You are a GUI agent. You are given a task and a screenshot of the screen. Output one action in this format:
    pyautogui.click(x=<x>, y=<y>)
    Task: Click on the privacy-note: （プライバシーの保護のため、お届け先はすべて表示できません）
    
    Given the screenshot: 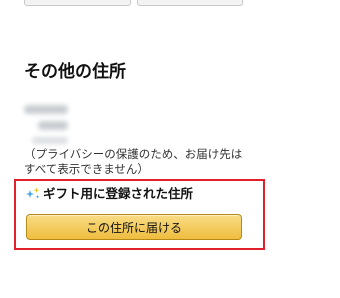 What is the action you would take?
    pyautogui.click(x=133, y=161)
    